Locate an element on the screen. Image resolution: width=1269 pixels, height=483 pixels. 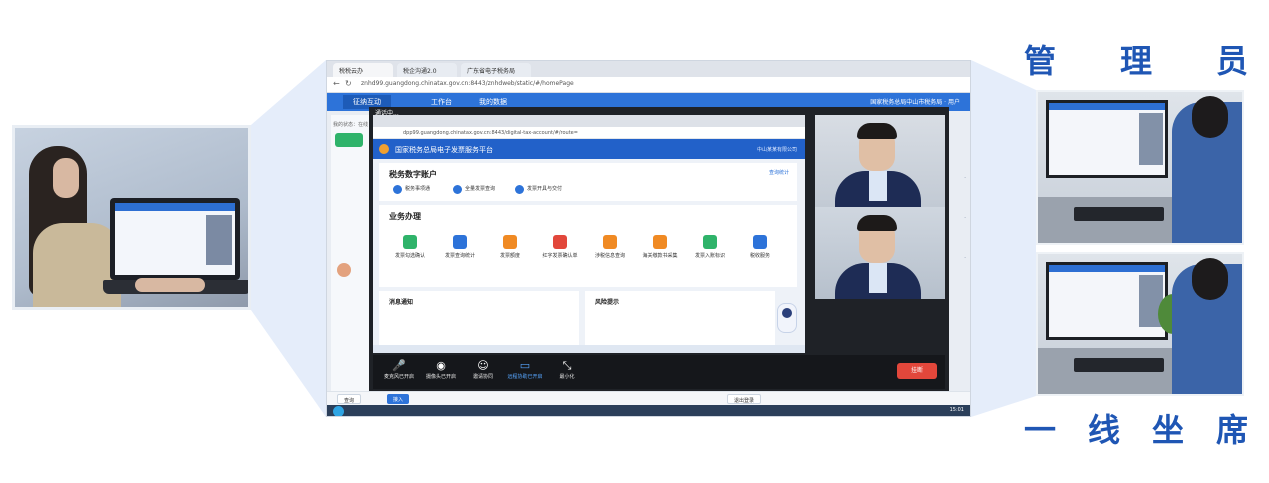
account-heading: 税务数字账户 is located at coordinates (413, 174).